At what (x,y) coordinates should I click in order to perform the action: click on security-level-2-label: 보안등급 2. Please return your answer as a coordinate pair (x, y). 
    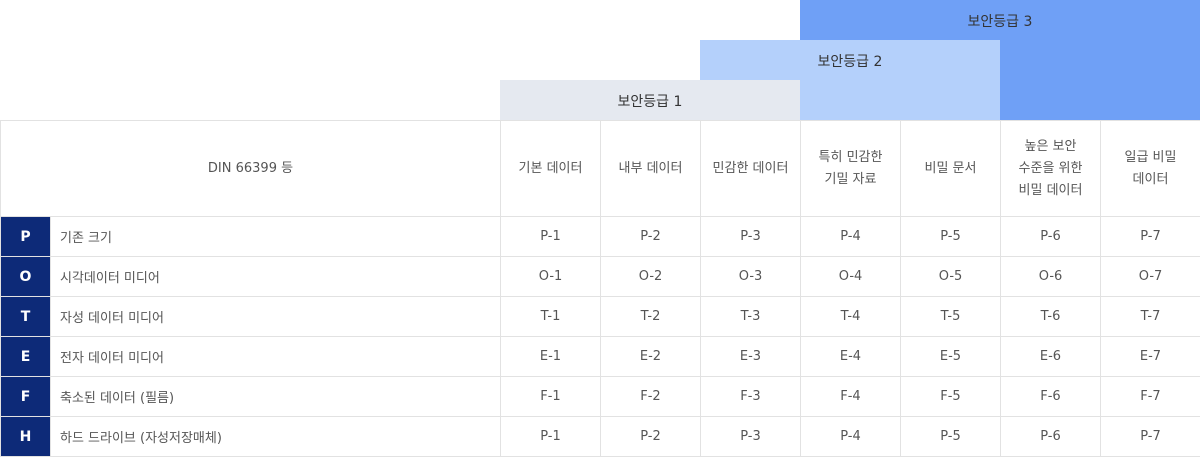
    Looking at the image, I should click on (850, 62).